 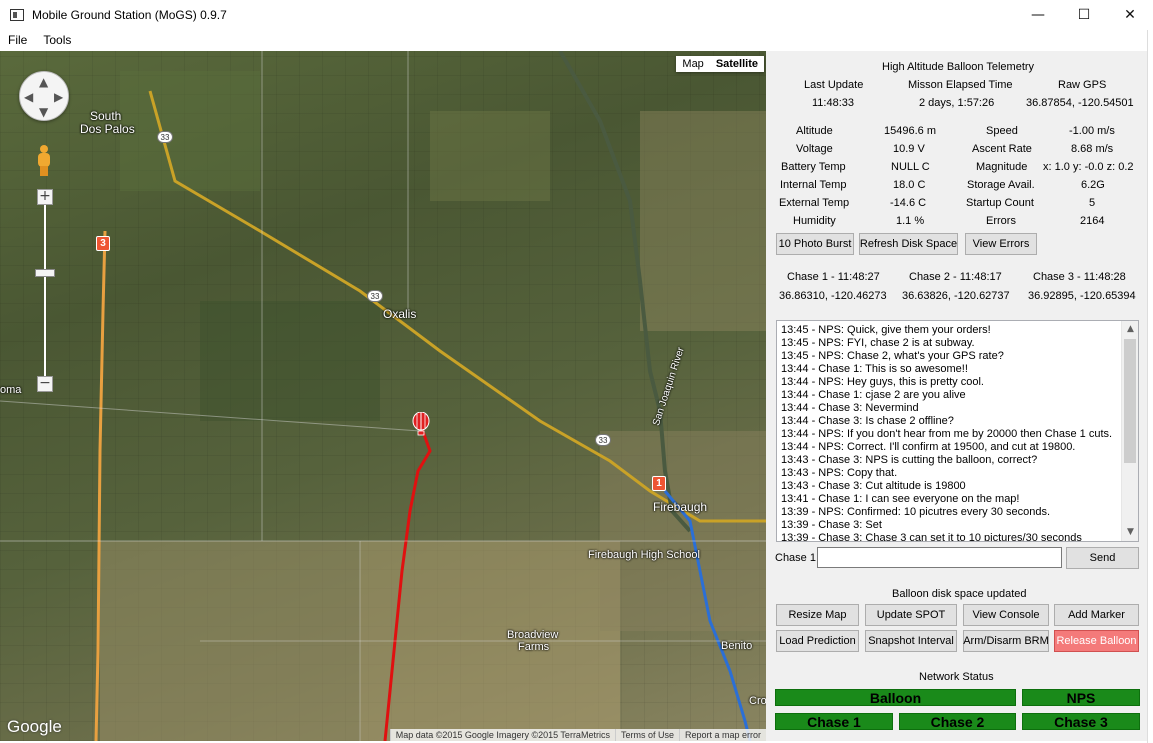 I want to click on maximize-button: ☐, so click(x=1084, y=15).